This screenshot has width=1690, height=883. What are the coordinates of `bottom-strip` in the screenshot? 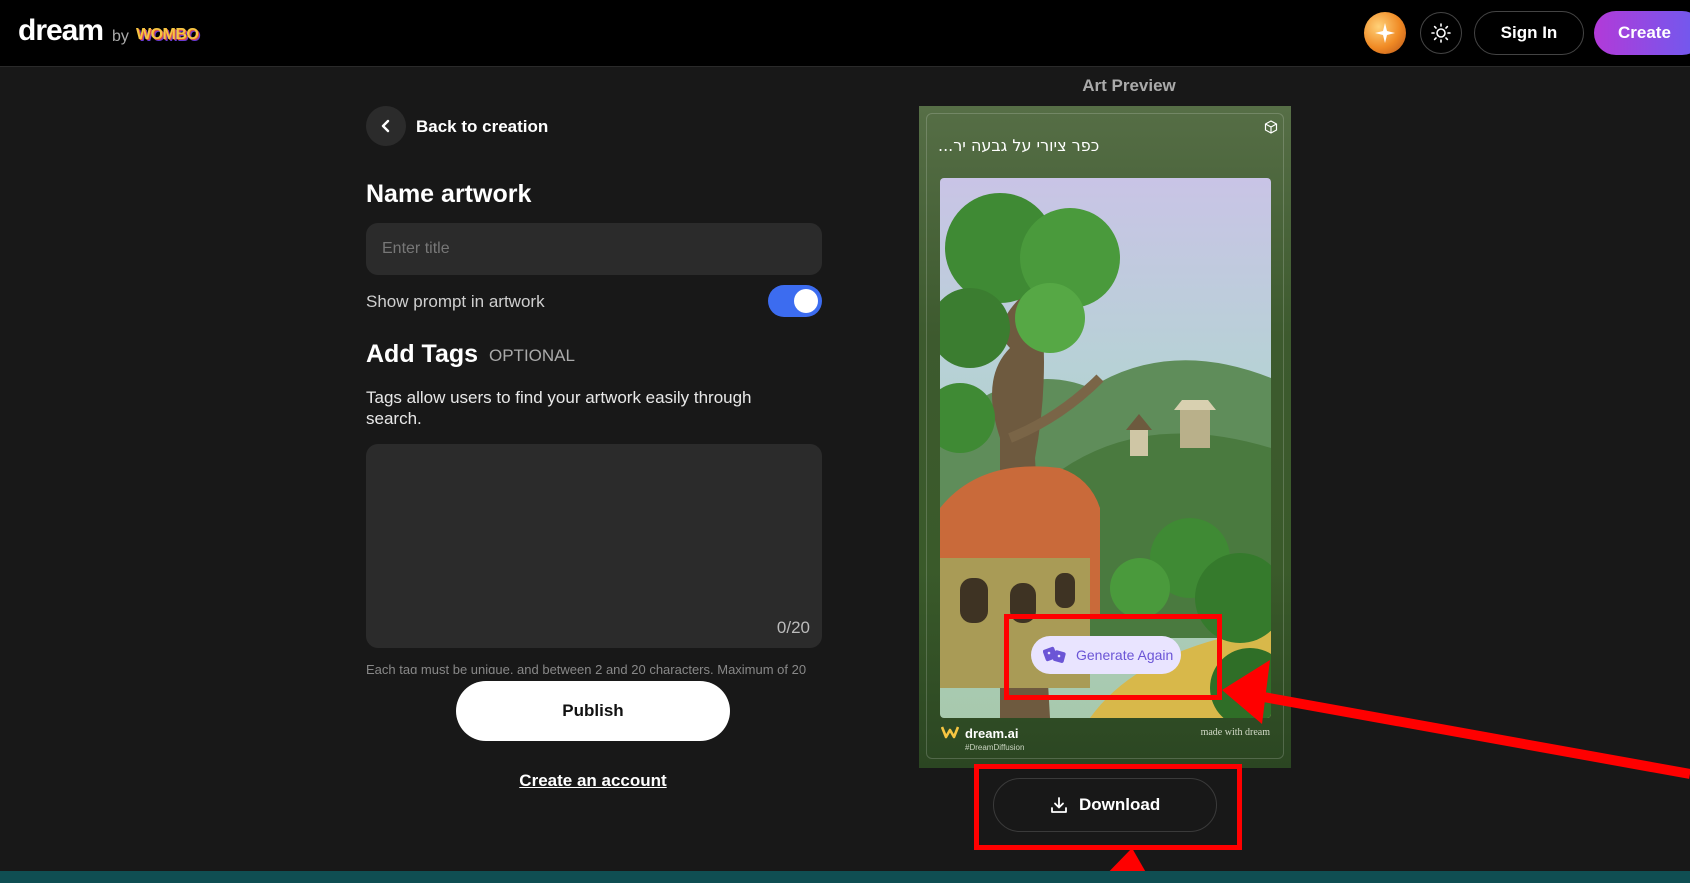 It's located at (845, 877).